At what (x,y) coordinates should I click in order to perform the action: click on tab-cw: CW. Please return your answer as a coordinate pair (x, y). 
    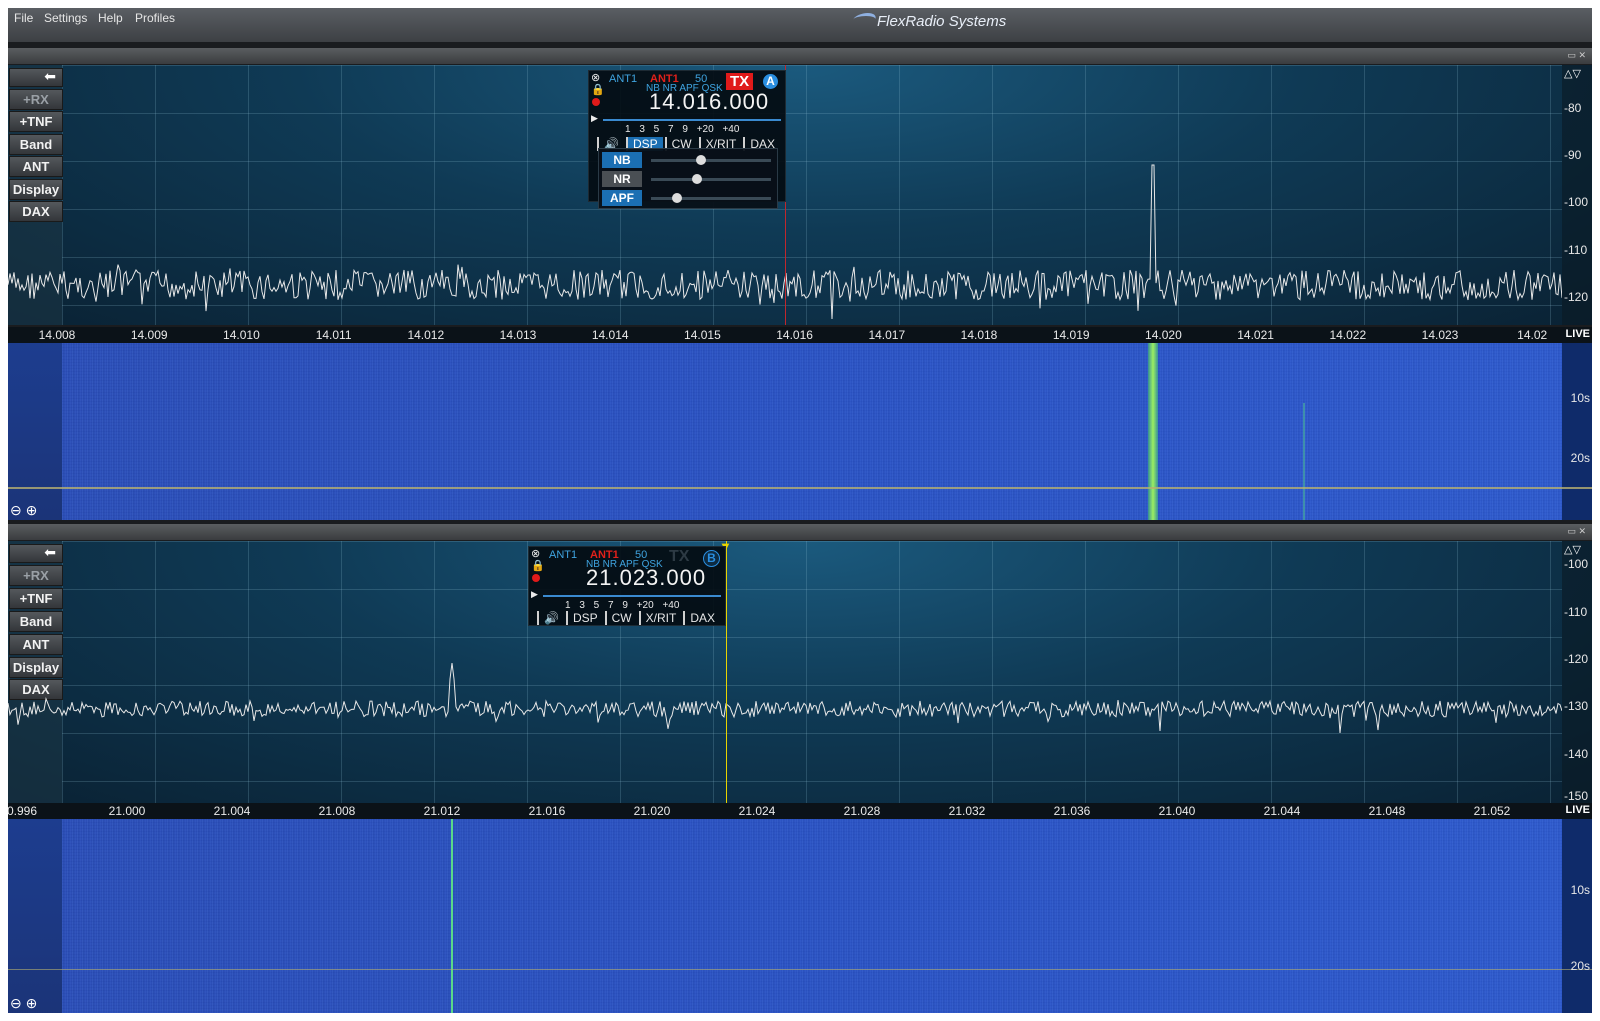
    Looking at the image, I should click on (620, 618).